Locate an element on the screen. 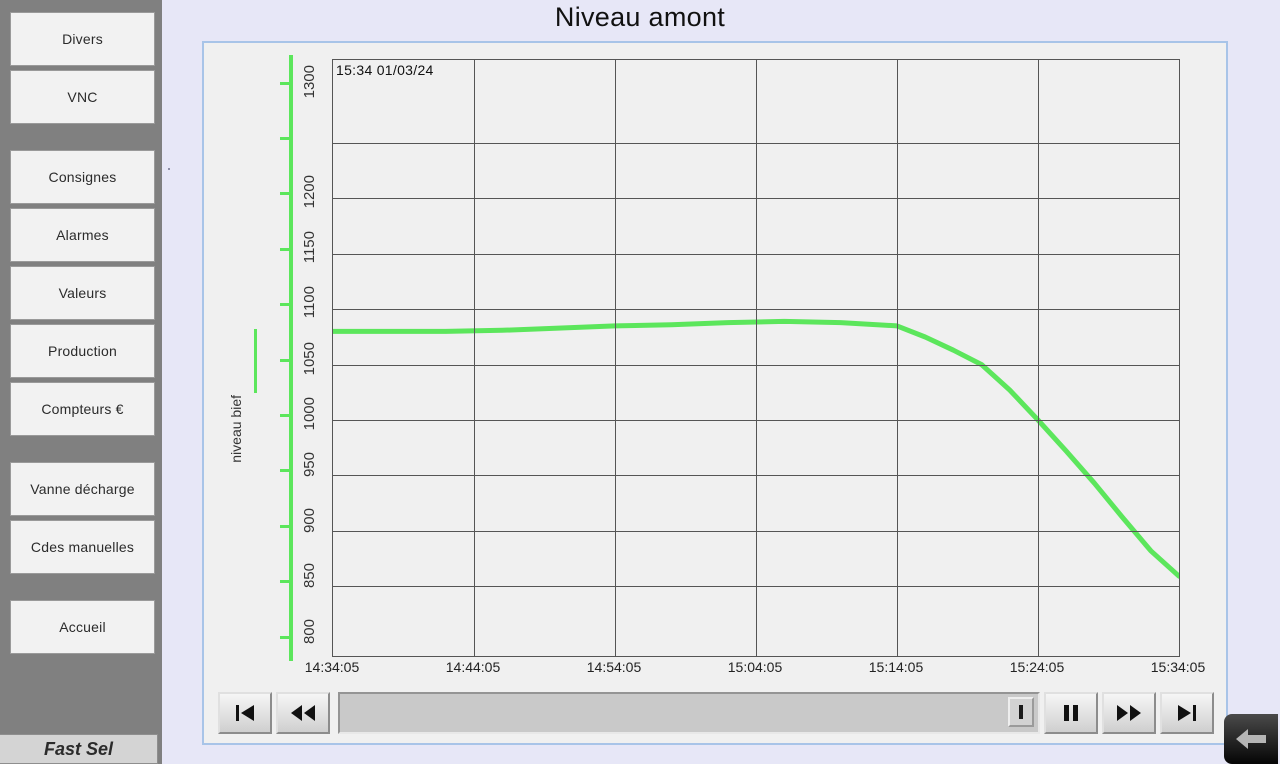  rewind-button is located at coordinates (303, 713).